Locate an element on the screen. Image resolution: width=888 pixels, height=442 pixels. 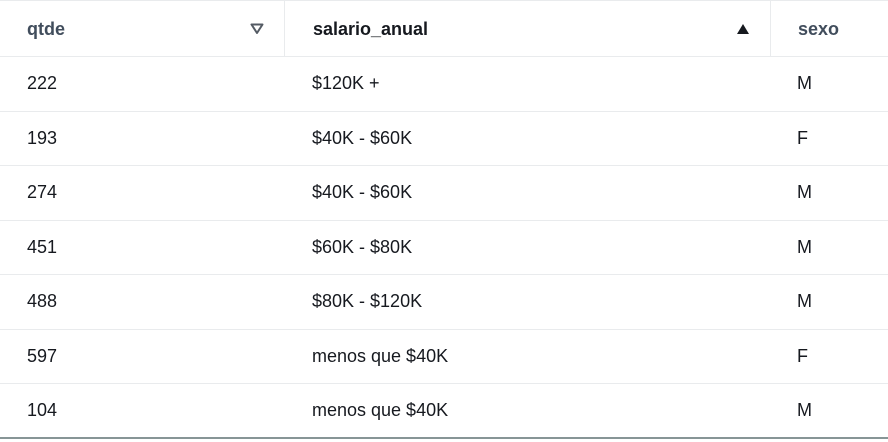
table-row: 104 menos que $40K M is located at coordinates (444, 411).